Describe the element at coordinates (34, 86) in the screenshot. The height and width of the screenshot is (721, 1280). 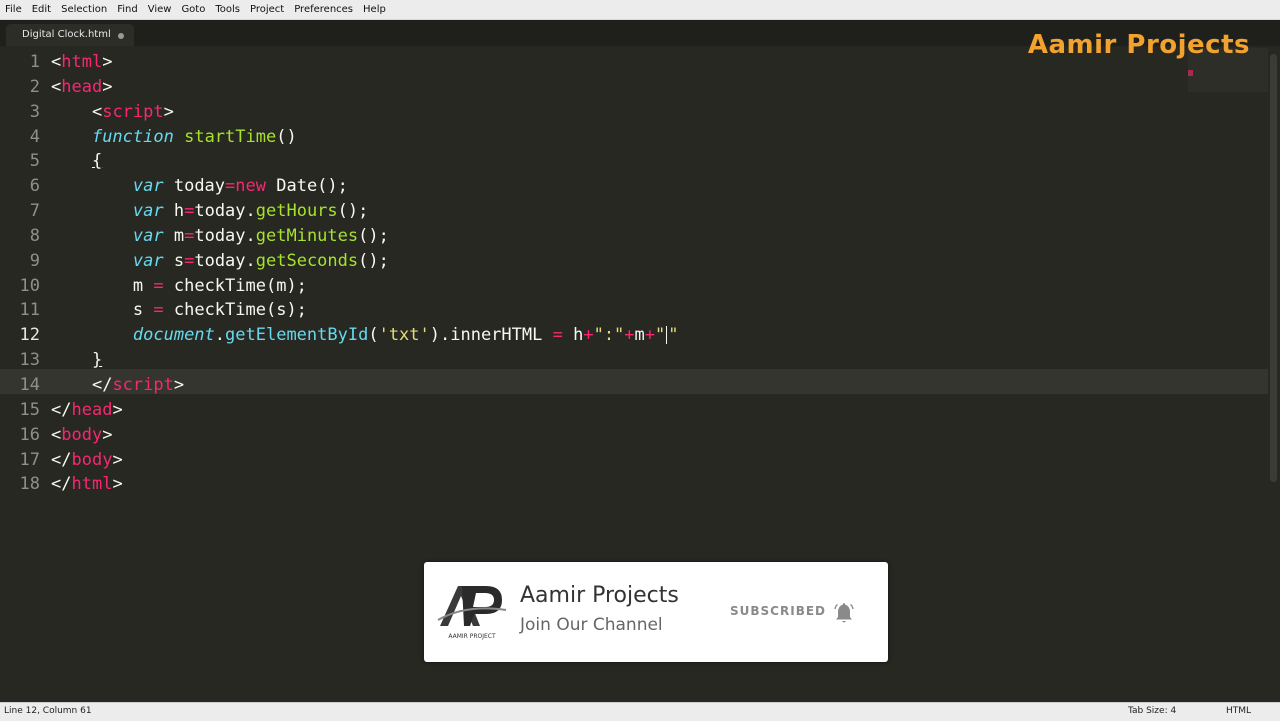
I see `line-number: 2` at that location.